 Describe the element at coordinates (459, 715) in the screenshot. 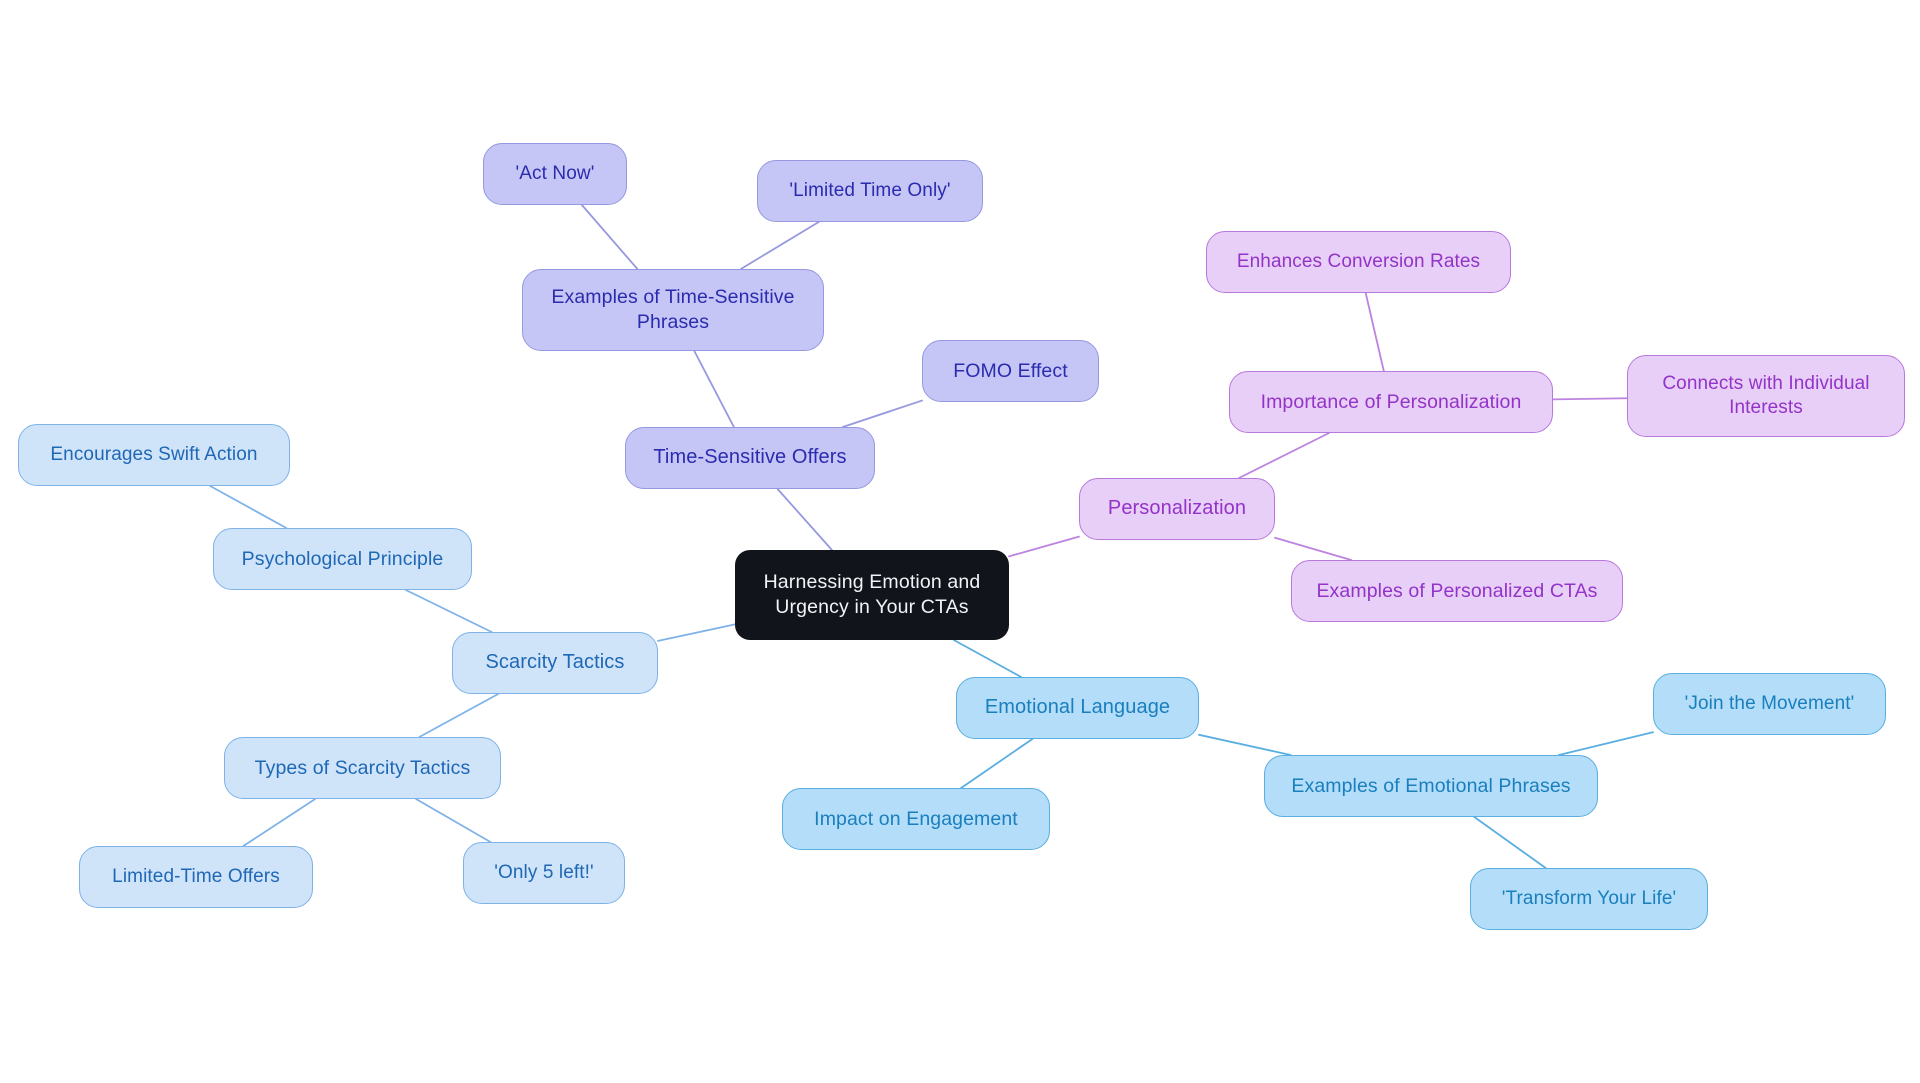

I see `mindmap-edge-scarcity-tactics-to-types-scarcity` at that location.